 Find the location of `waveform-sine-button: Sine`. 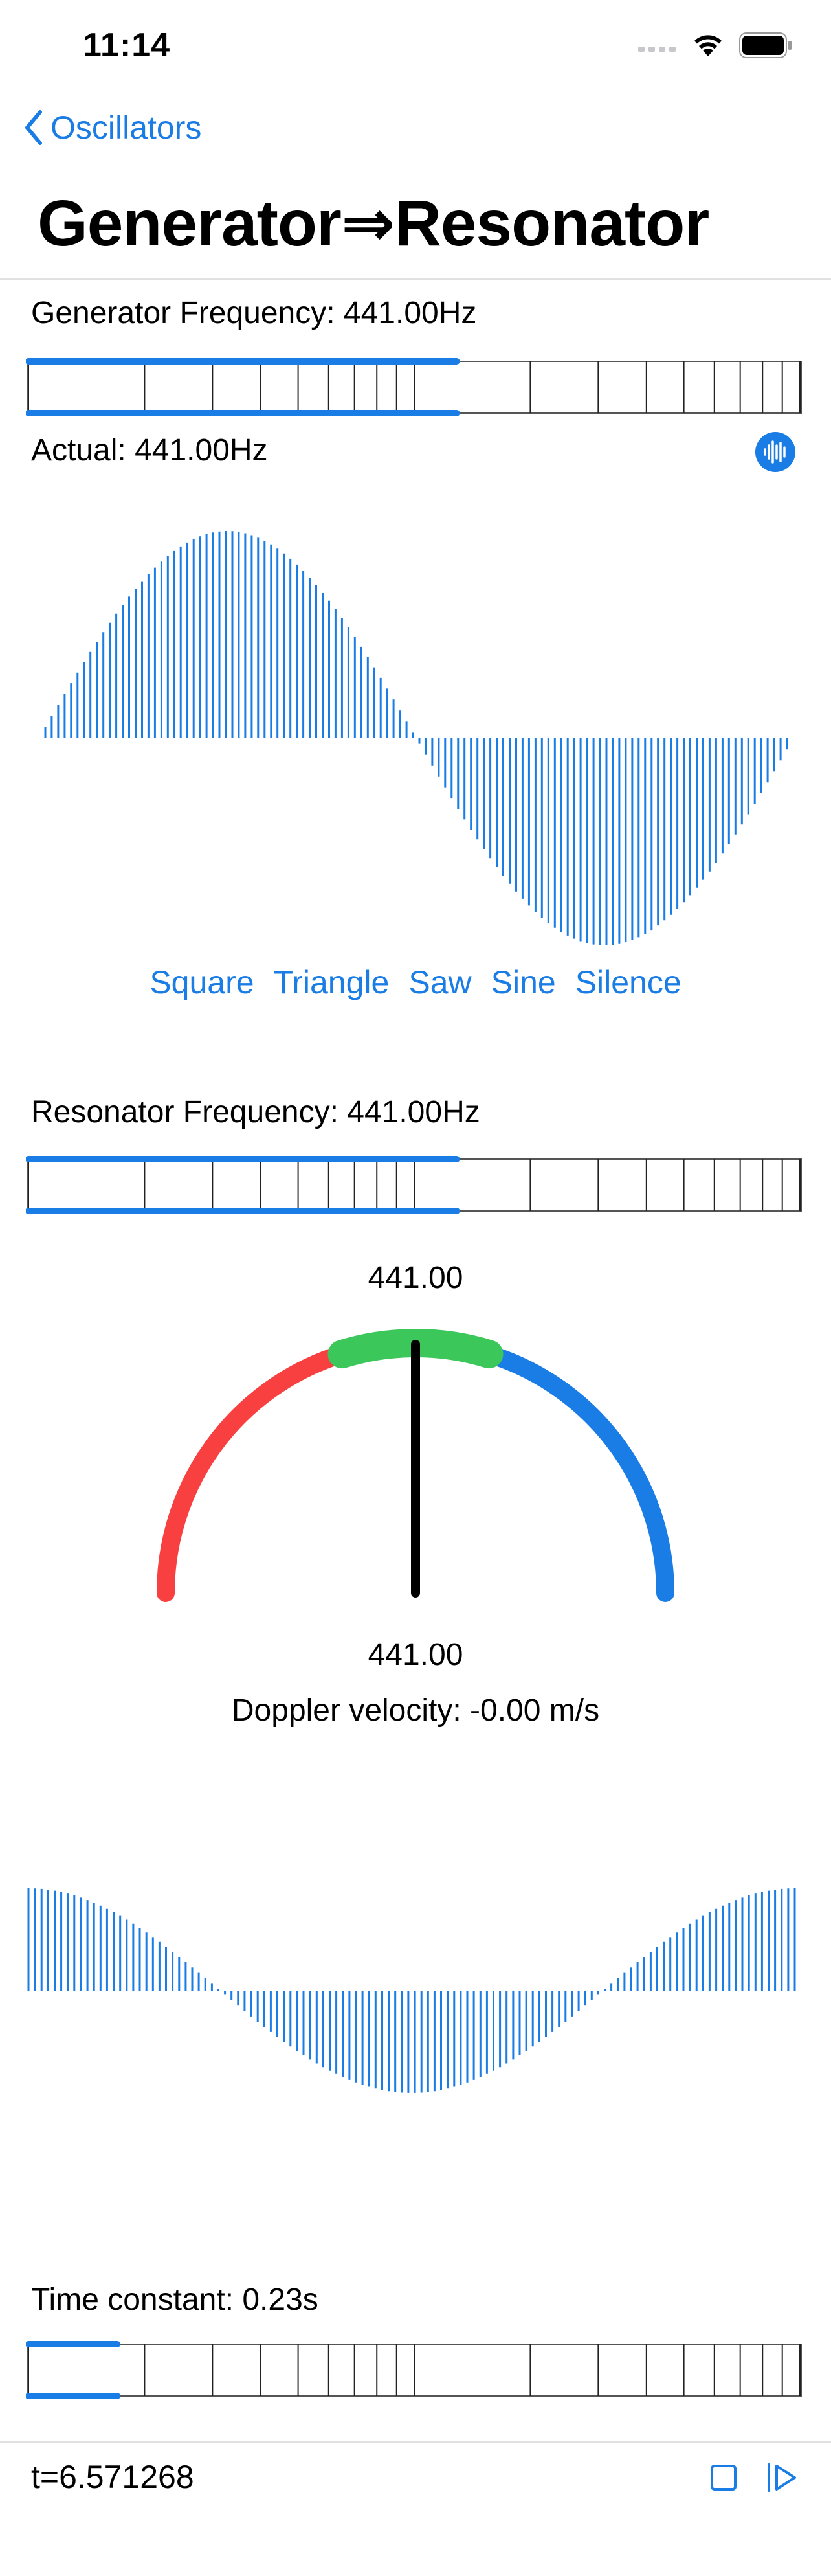

waveform-sine-button: Sine is located at coordinates (523, 983).